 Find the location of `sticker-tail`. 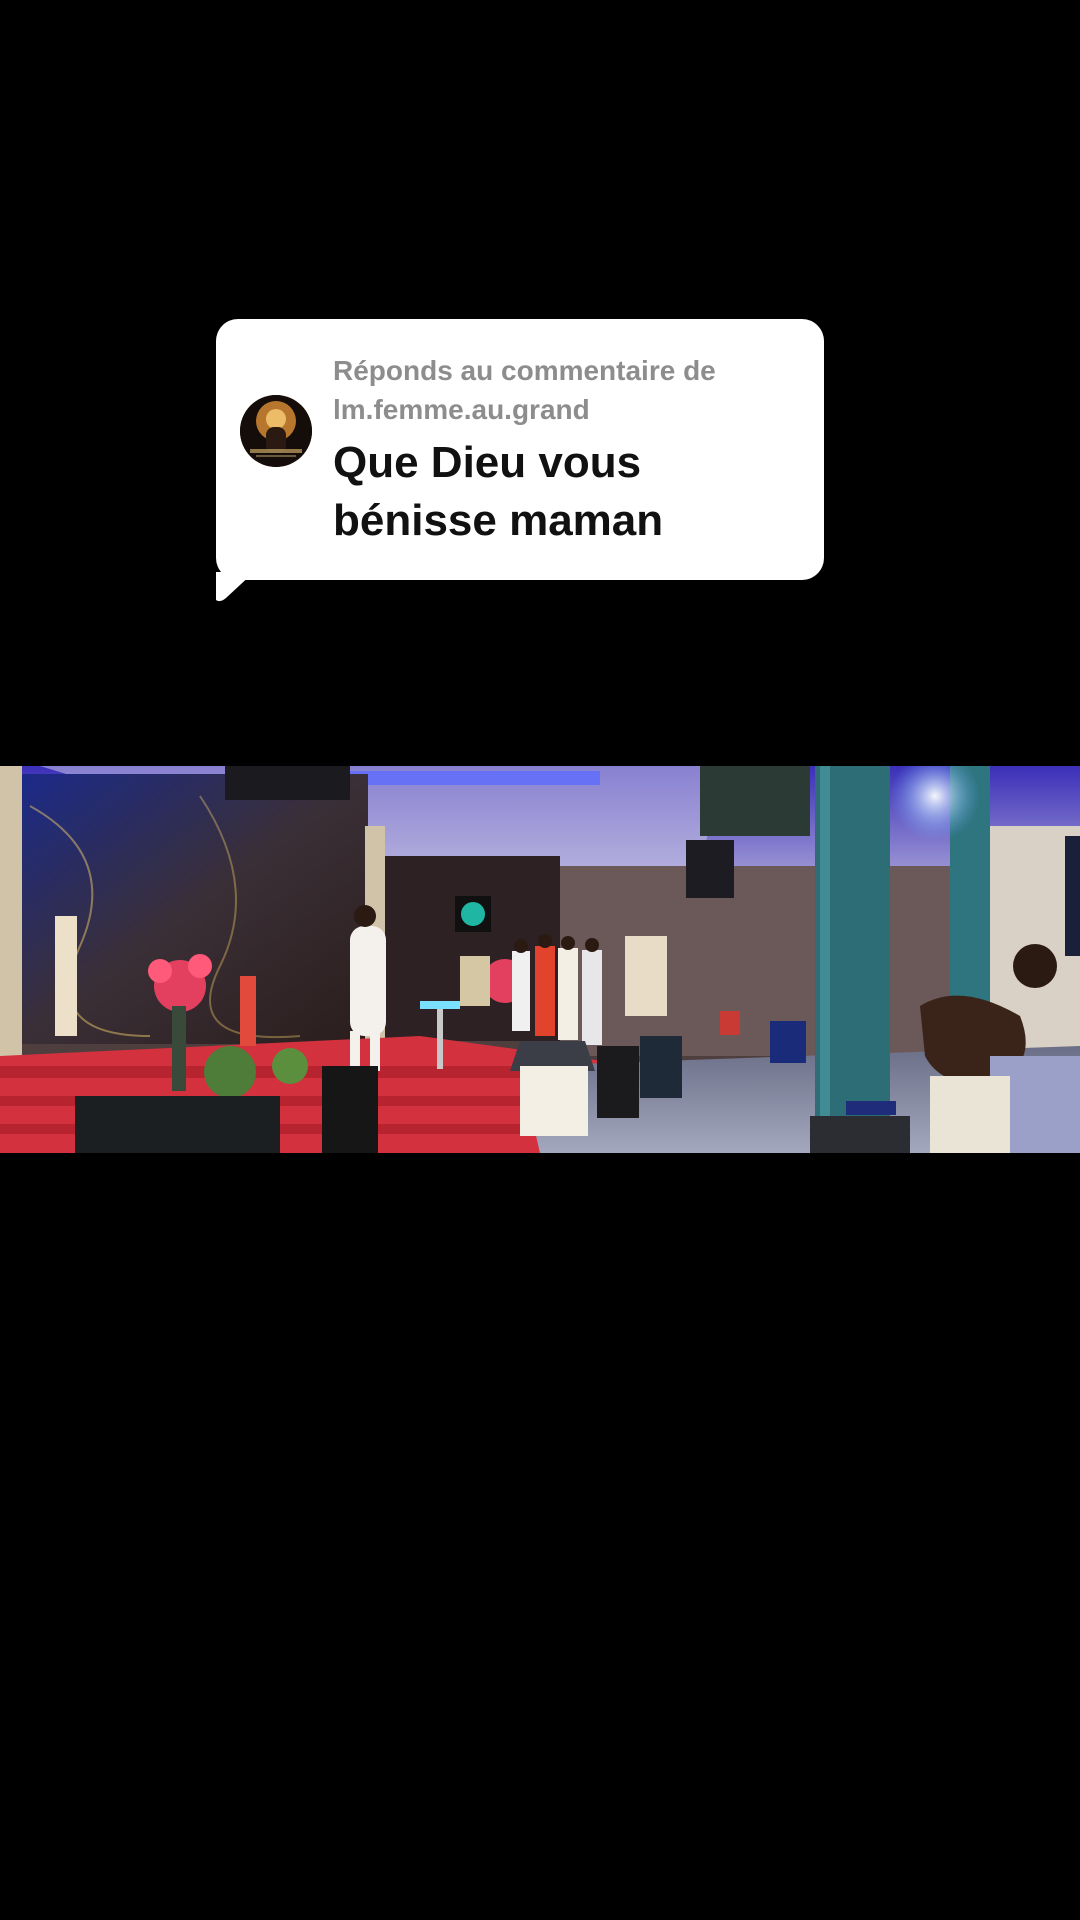

sticker-tail is located at coordinates (235, 587).